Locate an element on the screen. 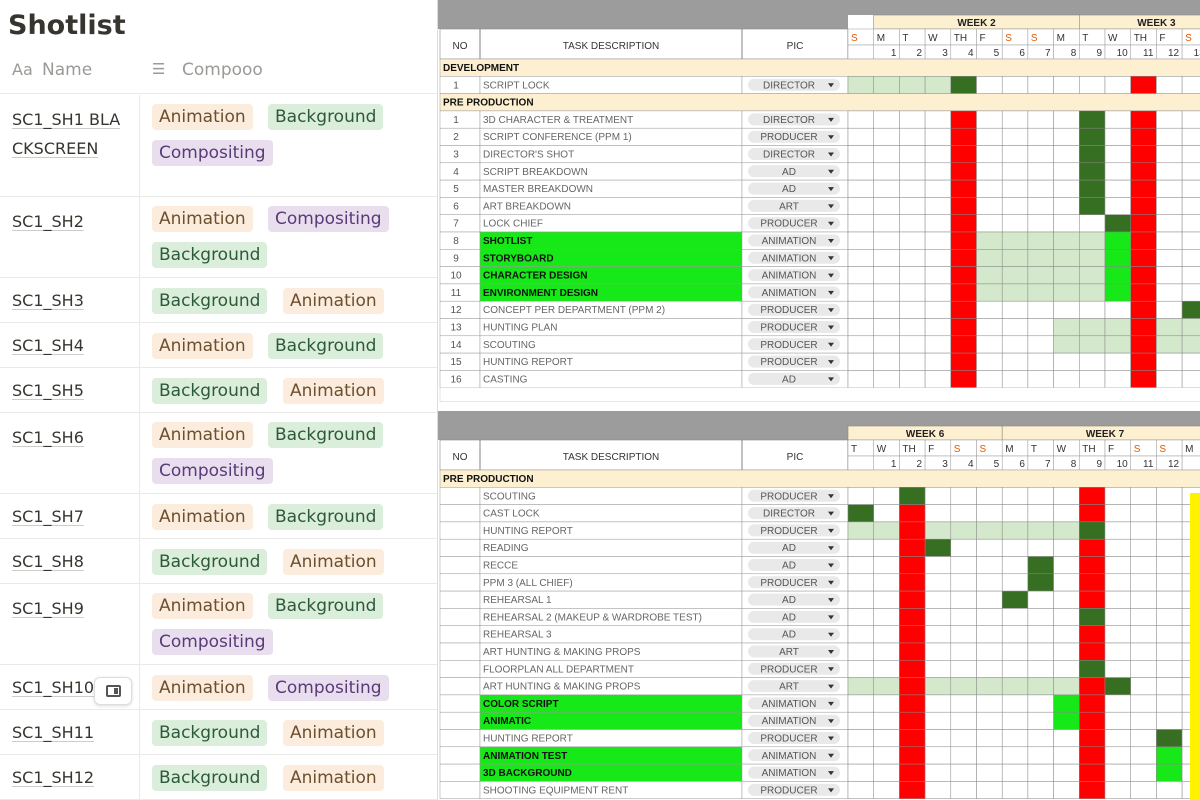  shot-name: SC1_SH3 is located at coordinates (71, 300).